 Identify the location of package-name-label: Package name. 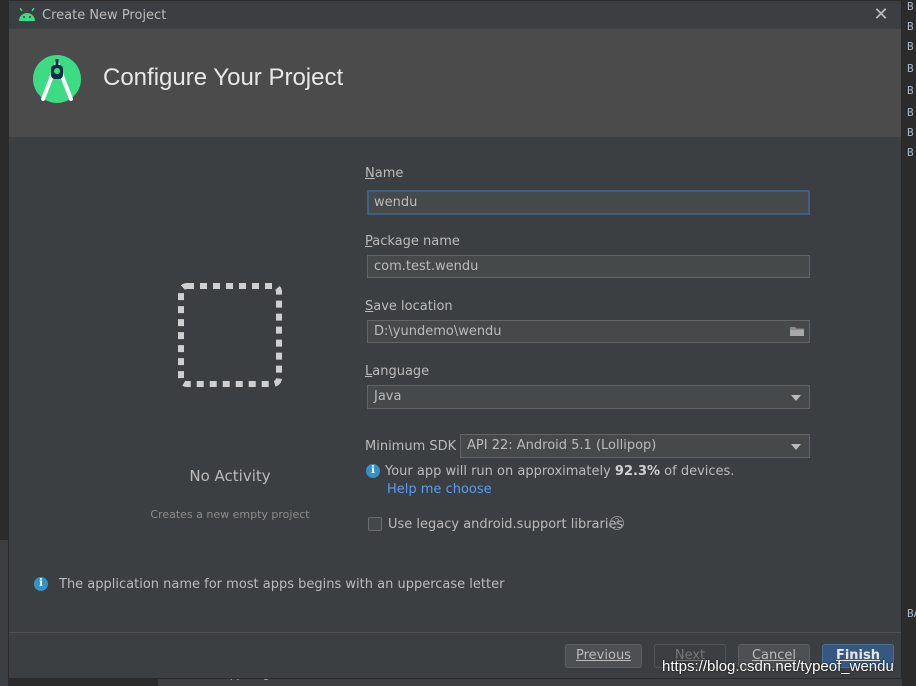
(412, 241).